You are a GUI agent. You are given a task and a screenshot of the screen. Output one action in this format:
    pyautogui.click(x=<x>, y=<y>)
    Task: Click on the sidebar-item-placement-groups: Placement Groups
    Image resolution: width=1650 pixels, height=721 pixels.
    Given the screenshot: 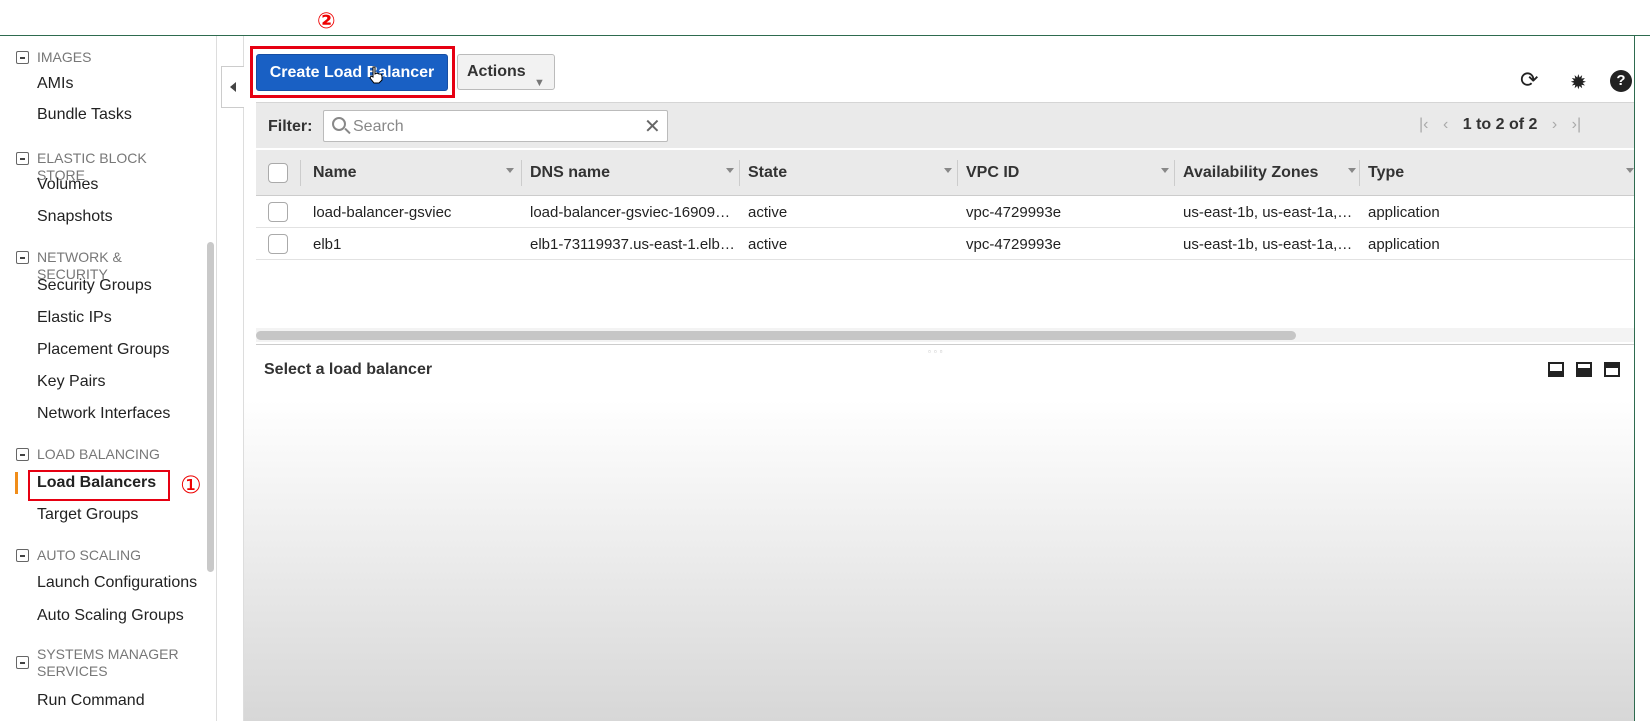 What is the action you would take?
    pyautogui.click(x=103, y=350)
    